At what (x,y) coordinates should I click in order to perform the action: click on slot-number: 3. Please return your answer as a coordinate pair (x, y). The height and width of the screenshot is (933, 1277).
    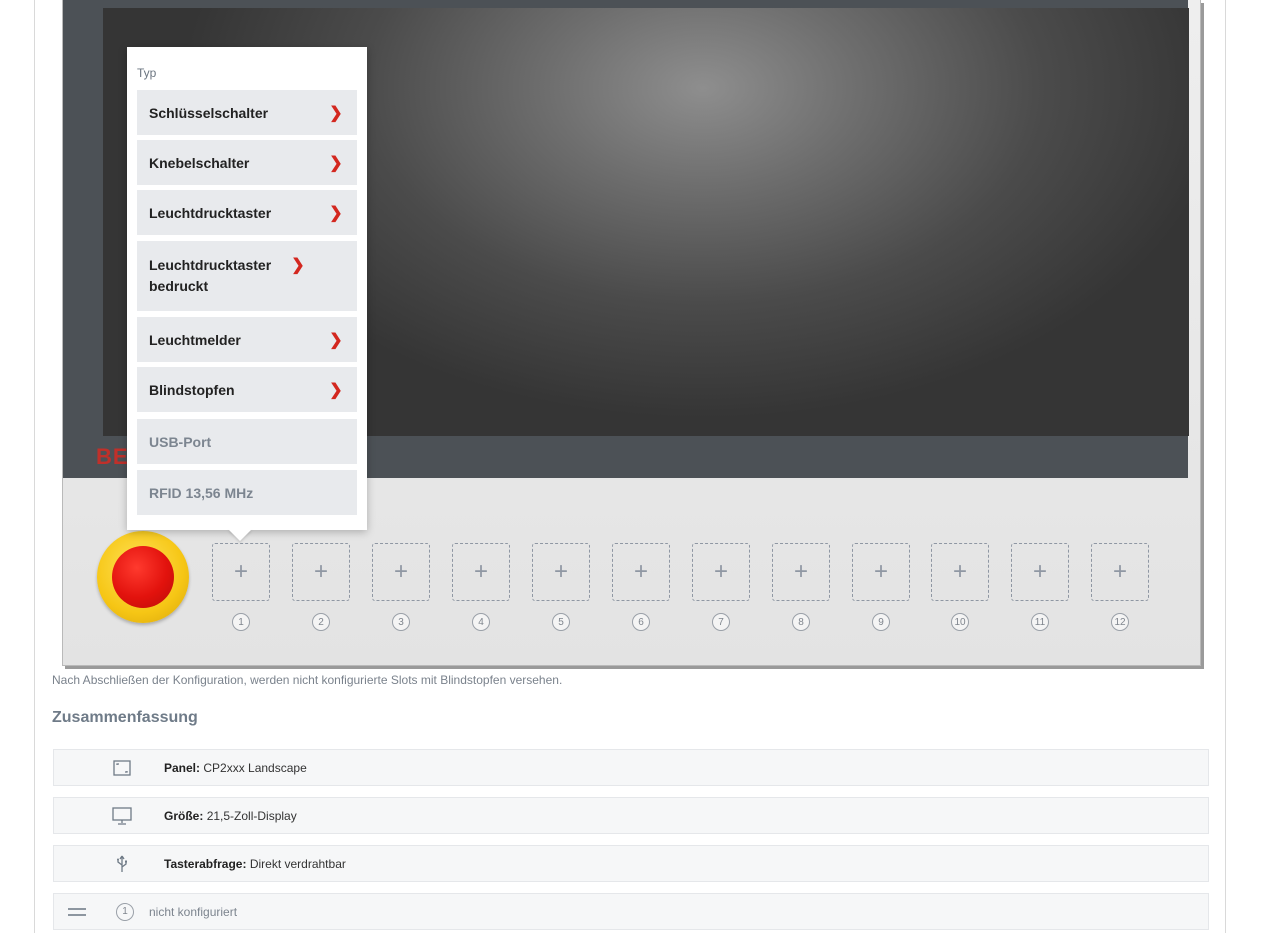
    Looking at the image, I should click on (401, 622).